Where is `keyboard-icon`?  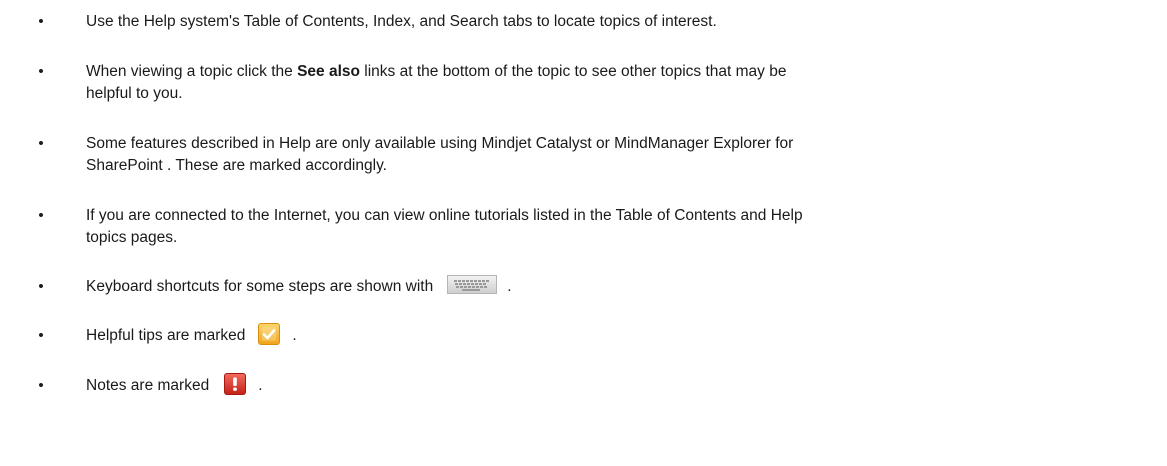 keyboard-icon is located at coordinates (472, 285).